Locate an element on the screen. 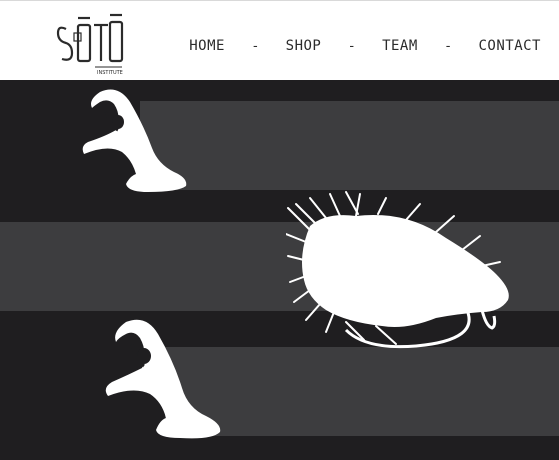 This screenshot has width=559, height=460. nav-shop: SHOP is located at coordinates (304, 46).